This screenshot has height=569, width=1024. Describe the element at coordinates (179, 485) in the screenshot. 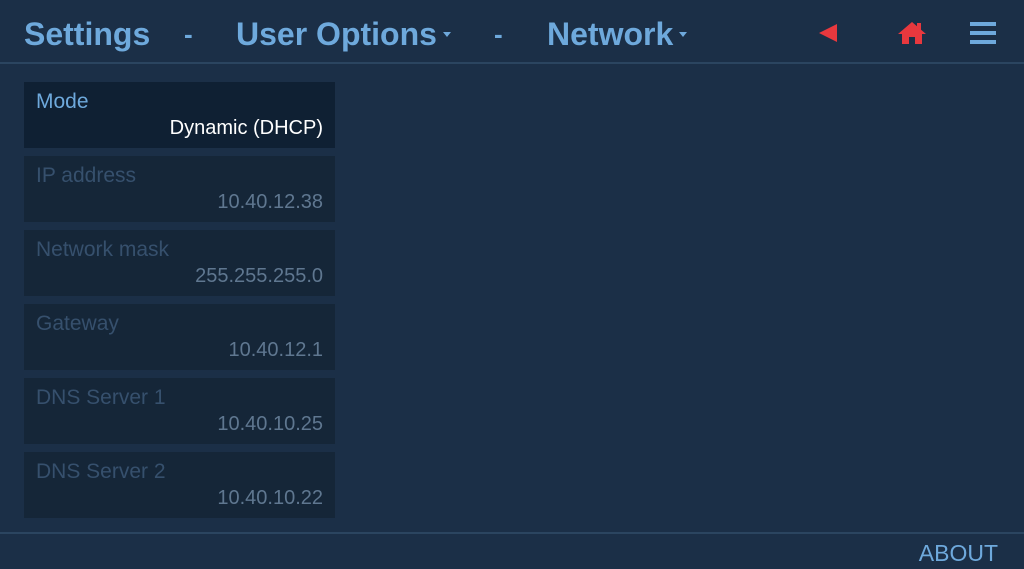

I see `field-dns-server-2: DNS Server 2 10.40.10.22` at that location.